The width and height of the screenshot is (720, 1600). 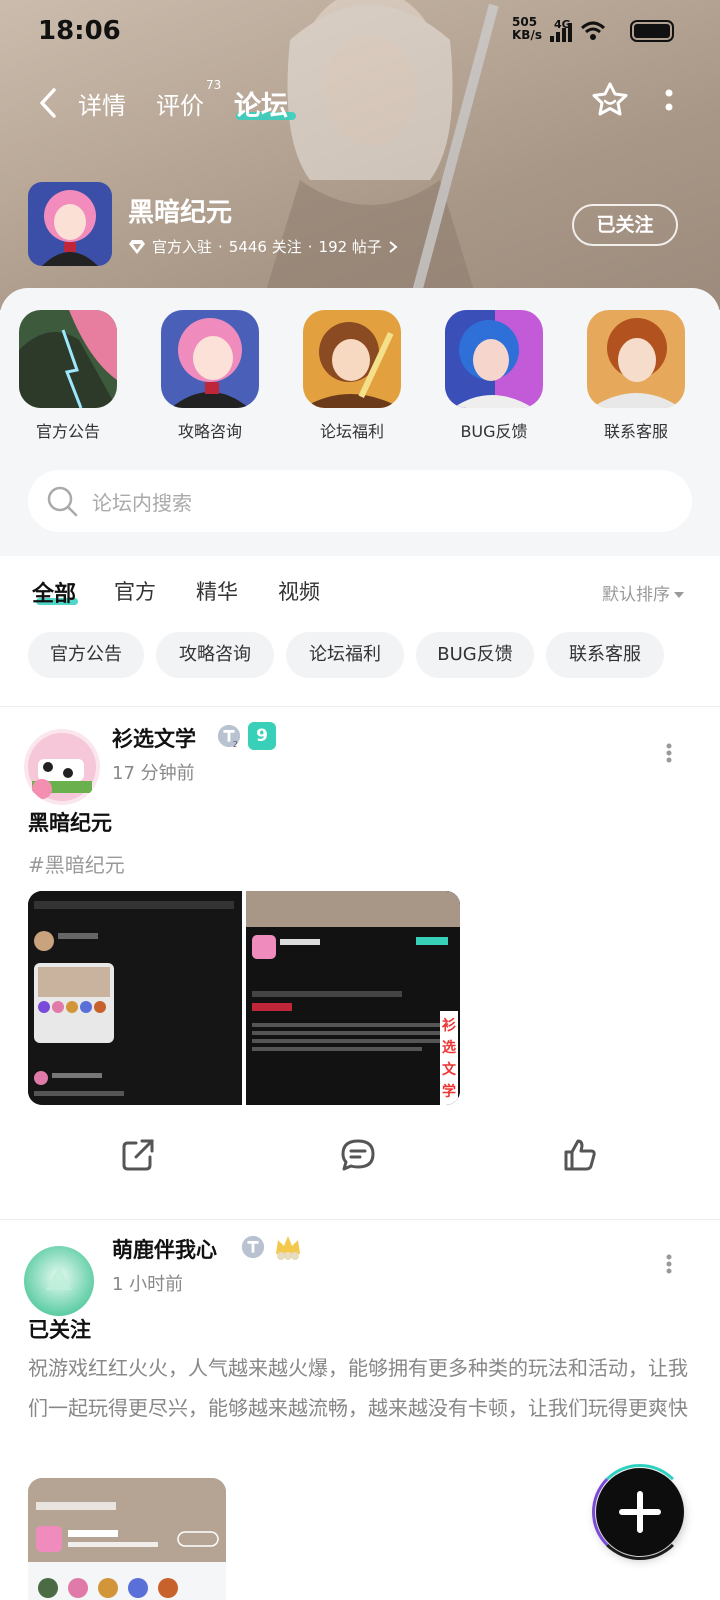 What do you see at coordinates (299, 591) in the screenshot?
I see `filter-tab-video: 视频` at bounding box center [299, 591].